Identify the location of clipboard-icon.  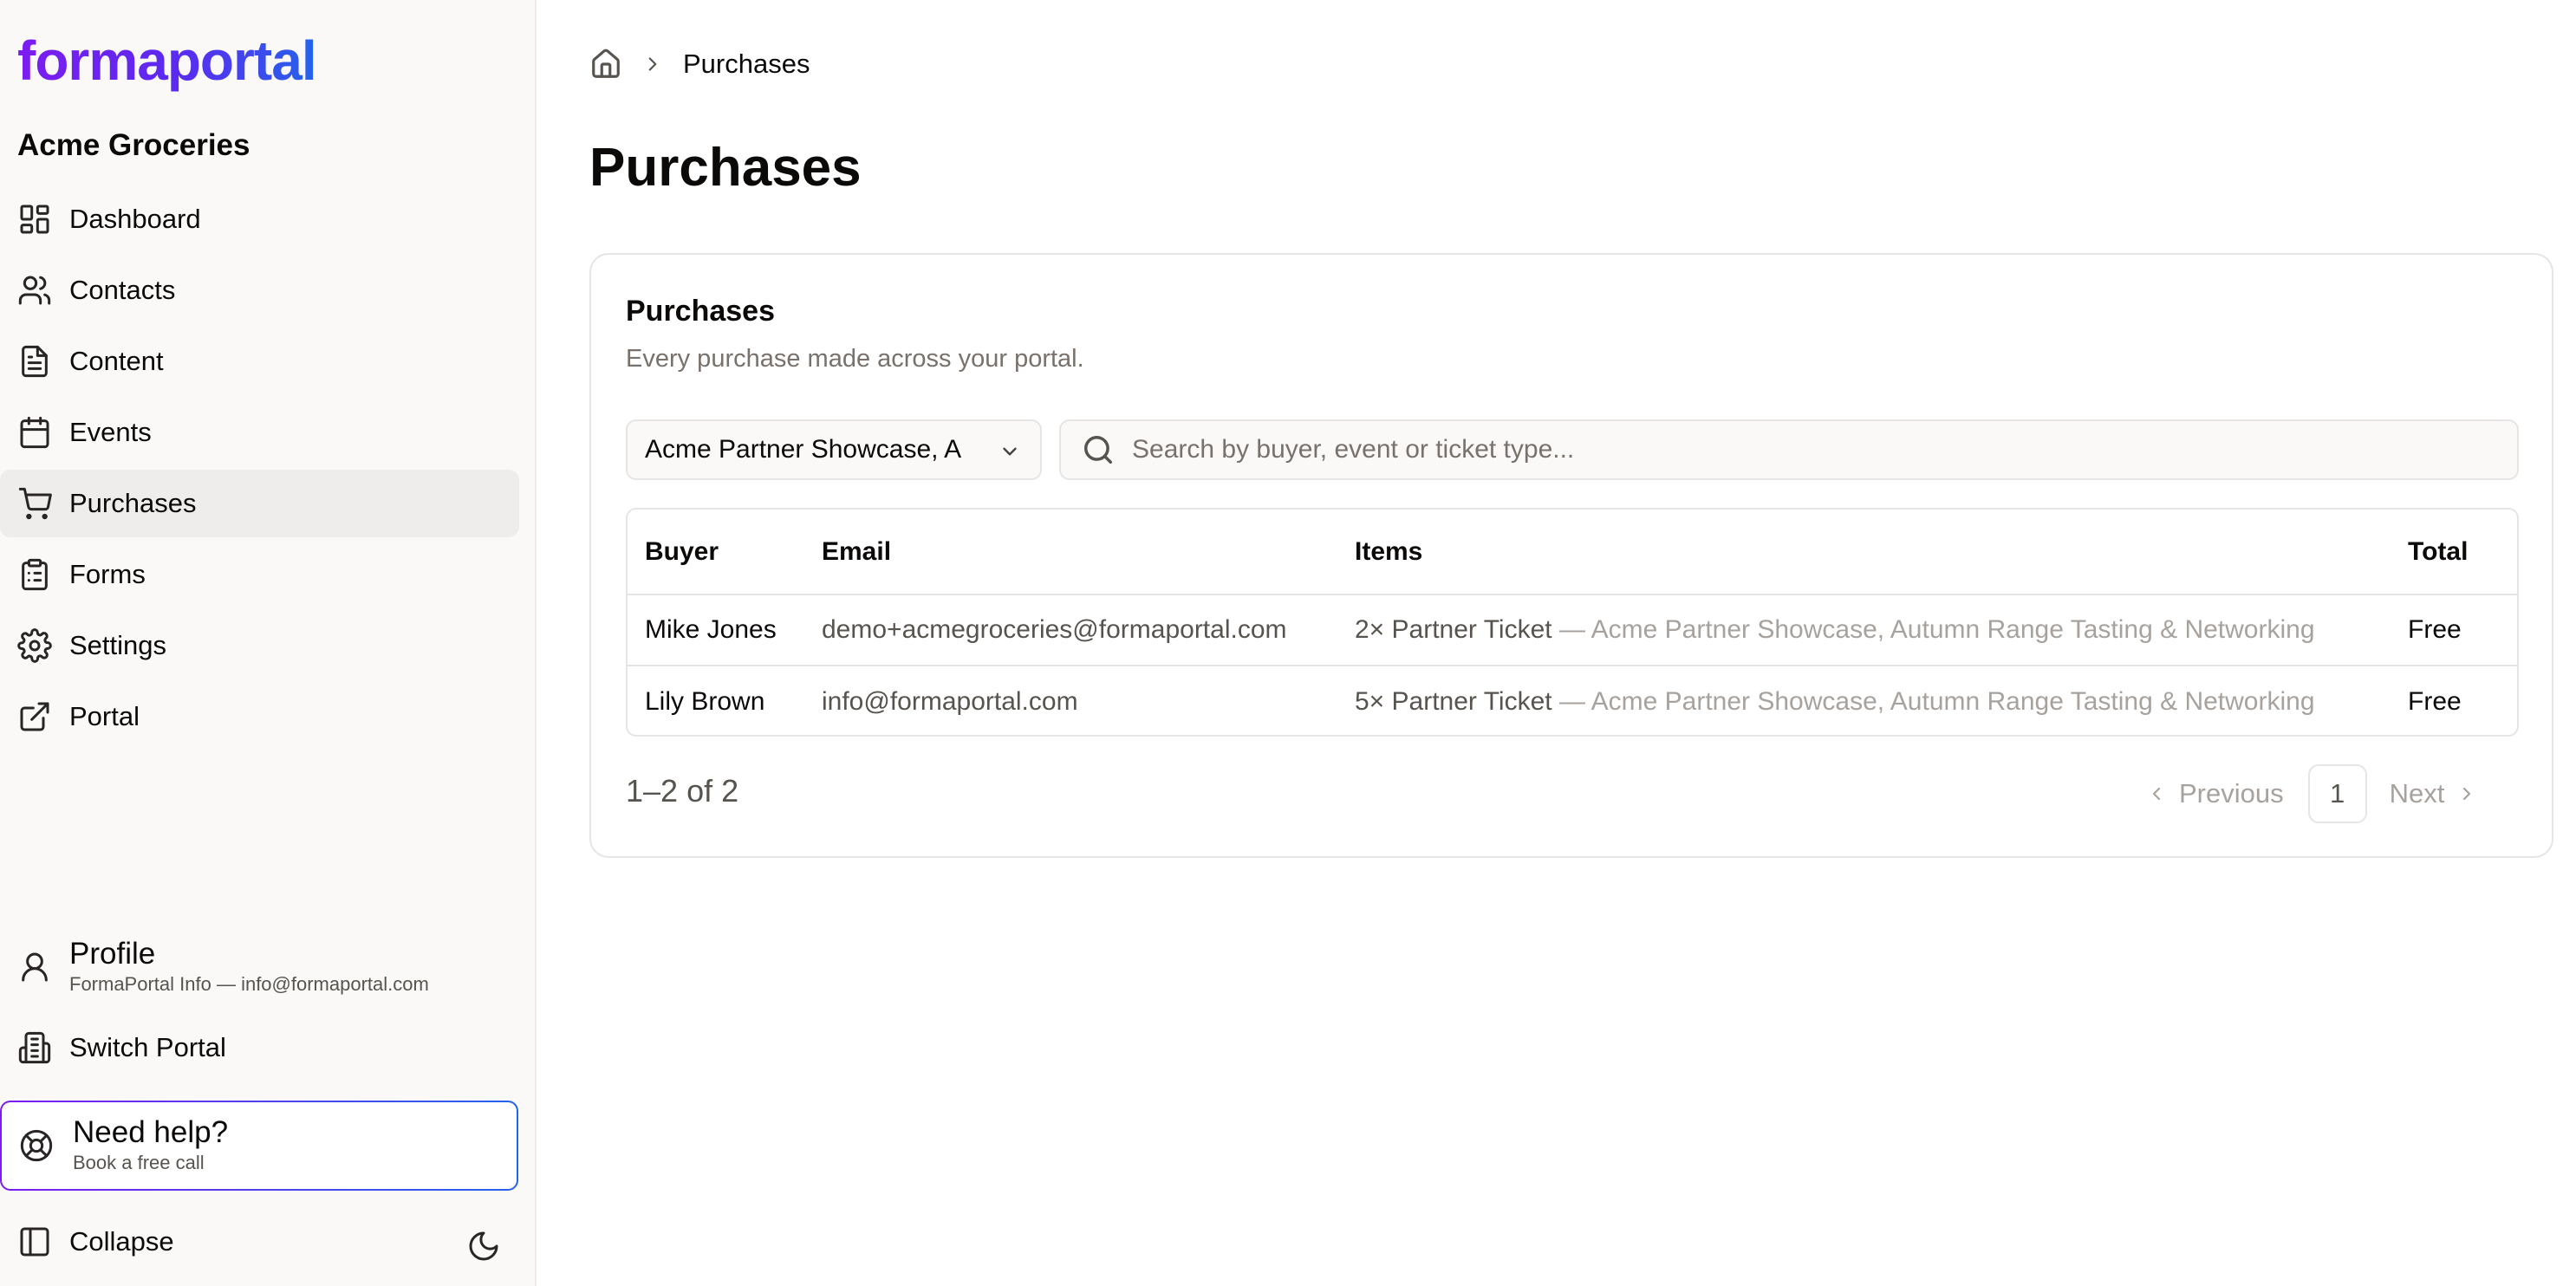
(35, 574).